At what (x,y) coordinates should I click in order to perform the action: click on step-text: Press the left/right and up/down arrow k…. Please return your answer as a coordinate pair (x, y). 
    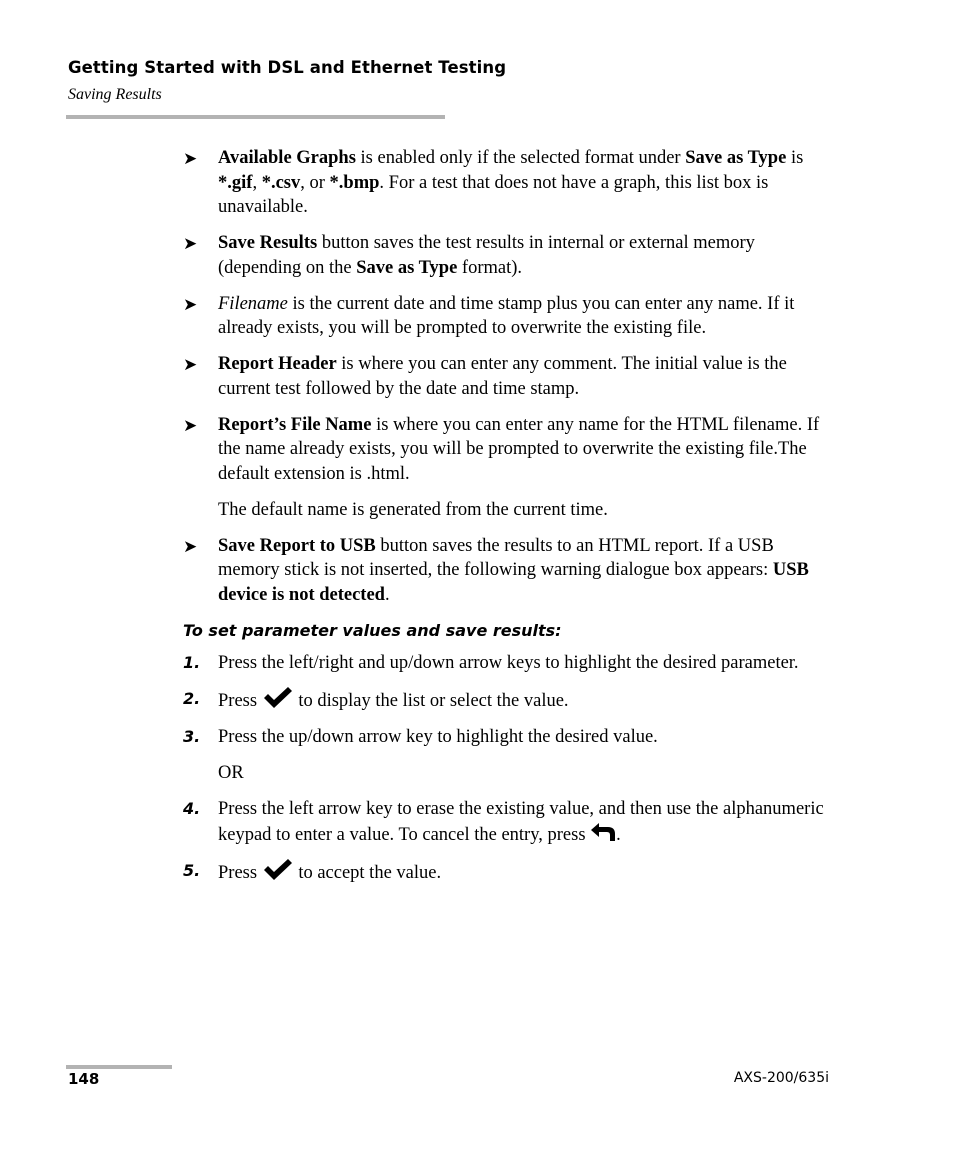
    Looking at the image, I should click on (508, 663).